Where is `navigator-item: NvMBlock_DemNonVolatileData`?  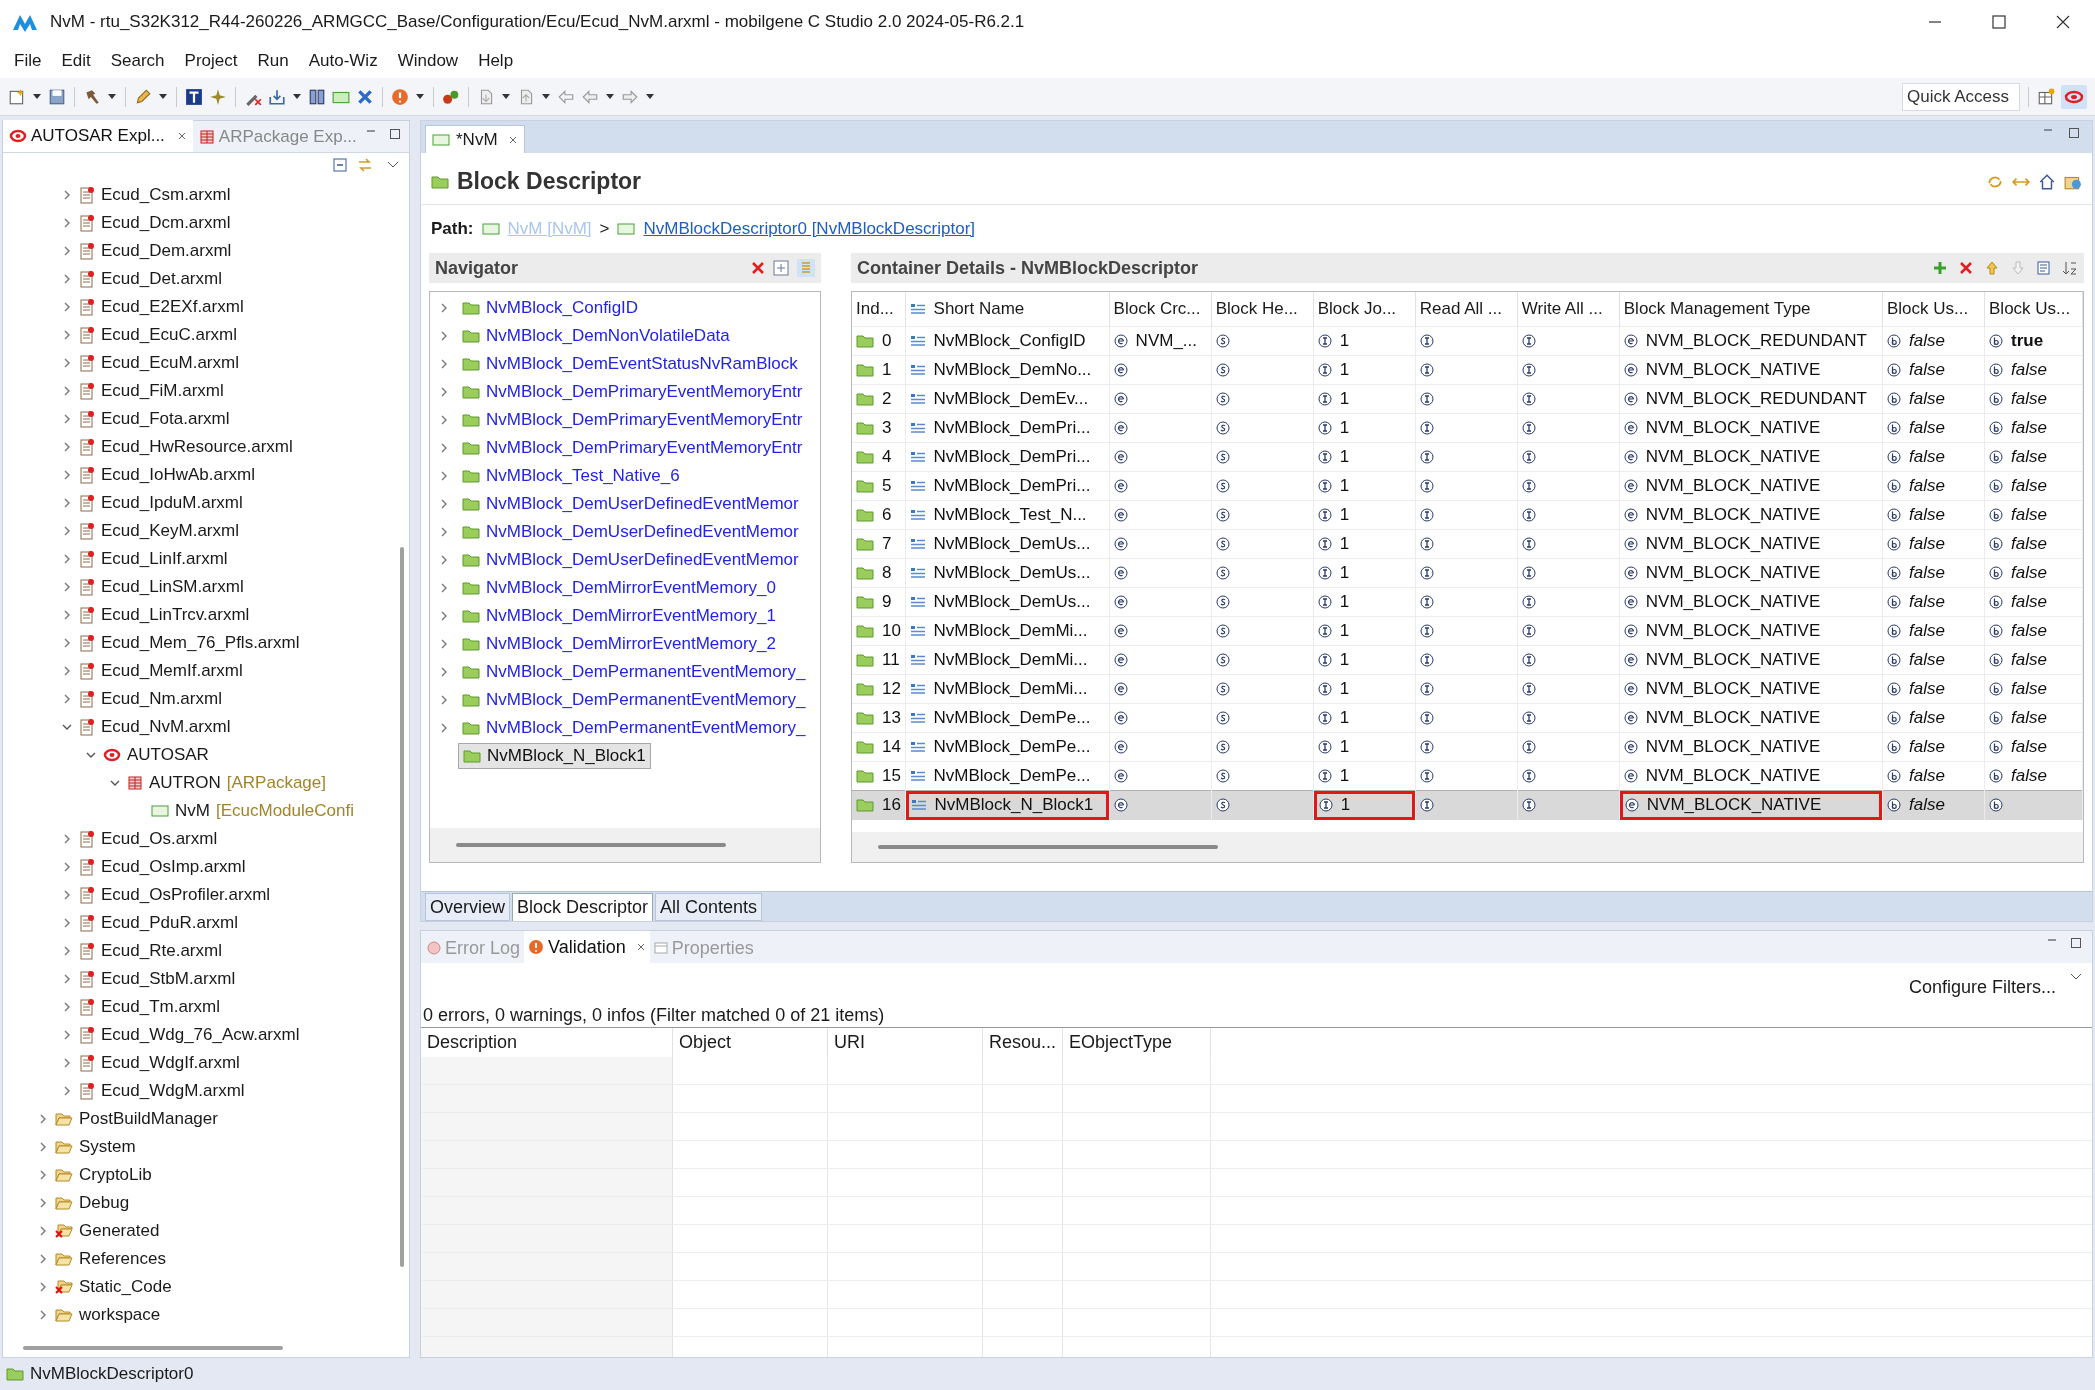
navigator-item: NvMBlock_DemNonVolatileData is located at coordinates (596, 336).